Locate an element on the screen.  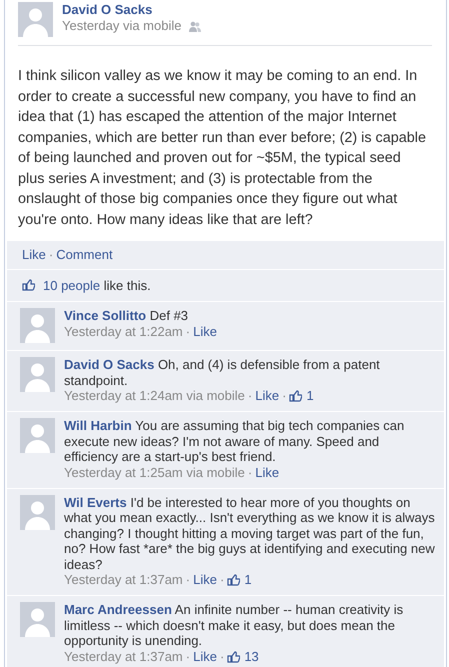
comment-text: Will Harbin You are assuming that big tech companies can execute new ideas? I'm not aware of many. Speed and efficiency are a start-up's best friend. is located at coordinates (235, 441).